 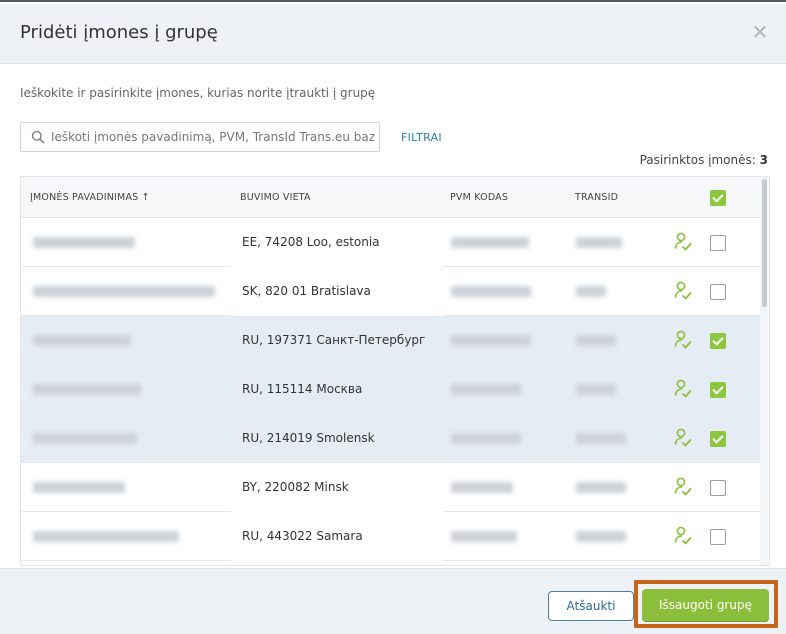 I want to click on location-cell: RU, 214019 Smolensk, so click(x=308, y=438).